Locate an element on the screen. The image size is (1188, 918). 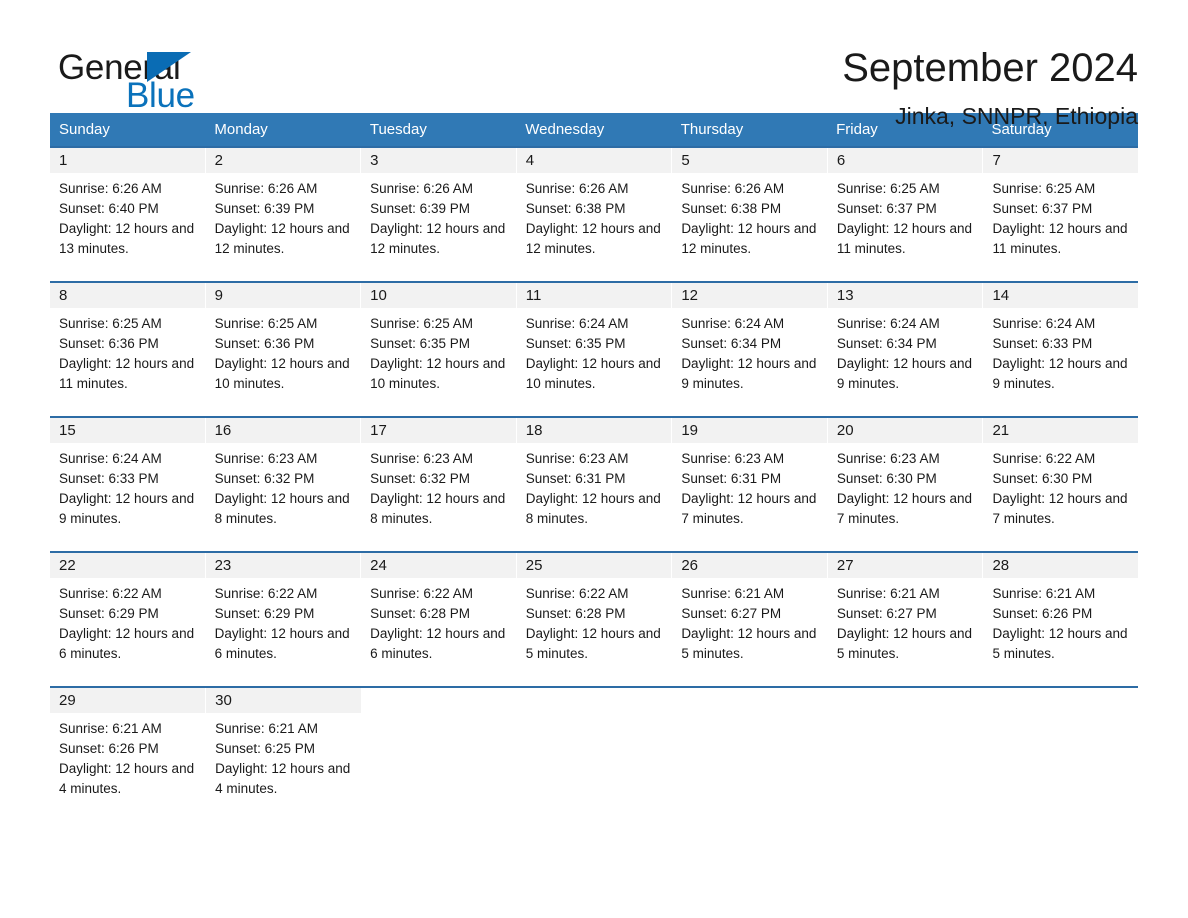
weekday-header-friday: Friday is located at coordinates (857, 129).